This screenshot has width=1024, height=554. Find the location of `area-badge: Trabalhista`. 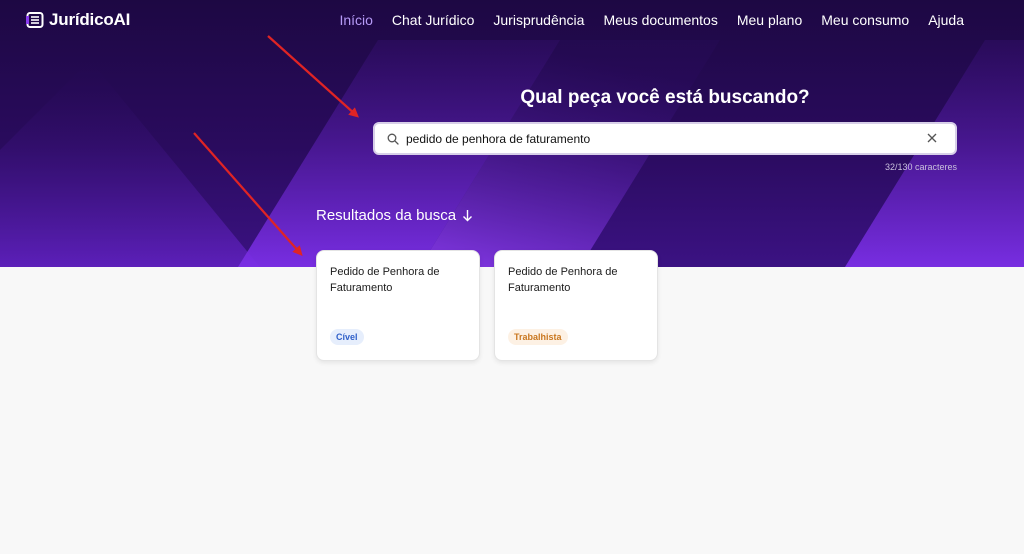

area-badge: Trabalhista is located at coordinates (538, 337).